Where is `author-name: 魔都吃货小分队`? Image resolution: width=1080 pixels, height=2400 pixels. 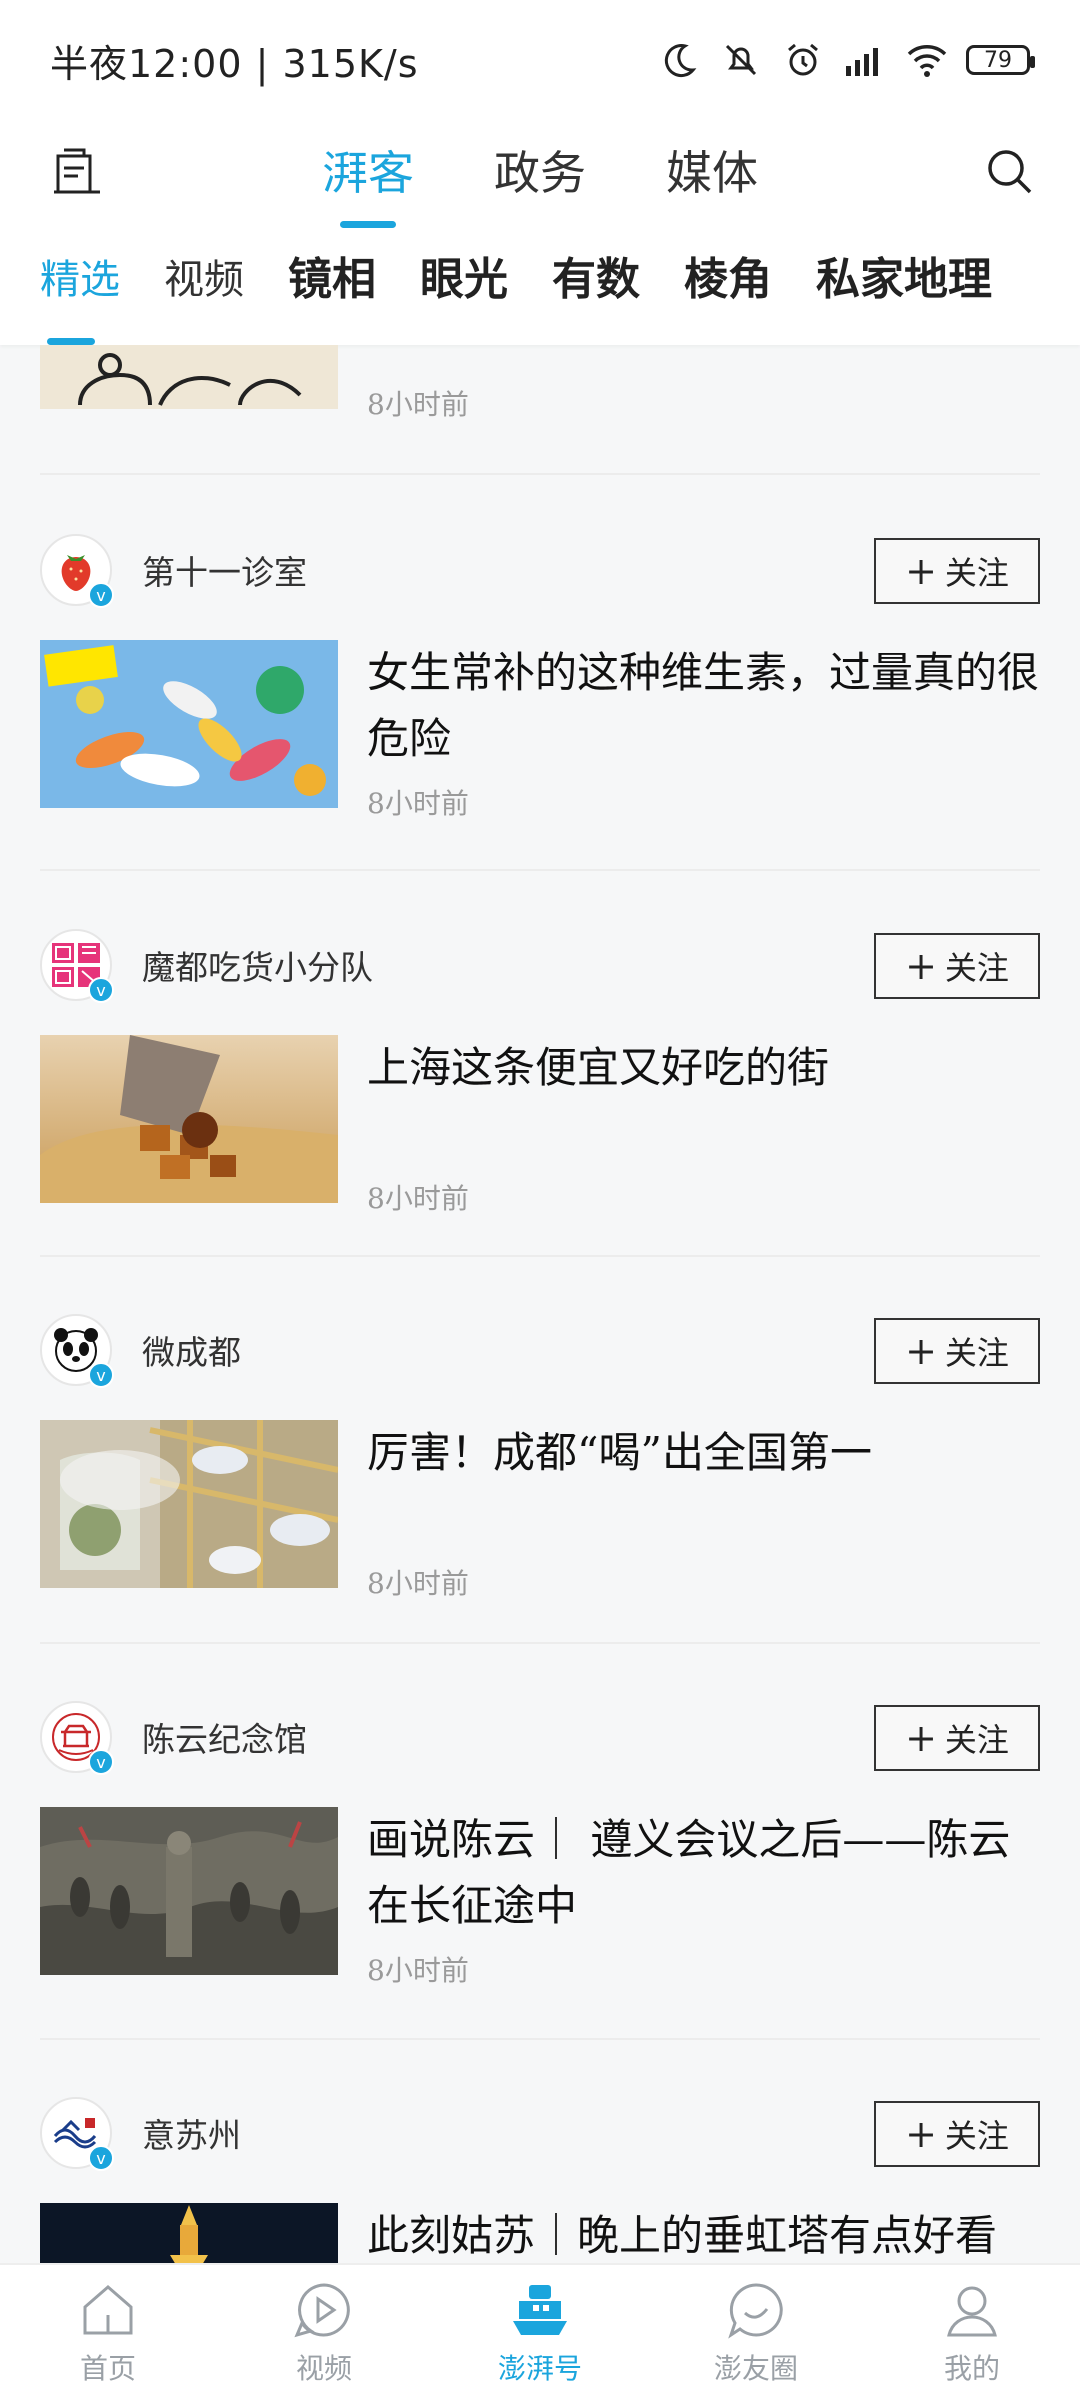
author-name: 魔都吃货小分队 is located at coordinates (257, 965).